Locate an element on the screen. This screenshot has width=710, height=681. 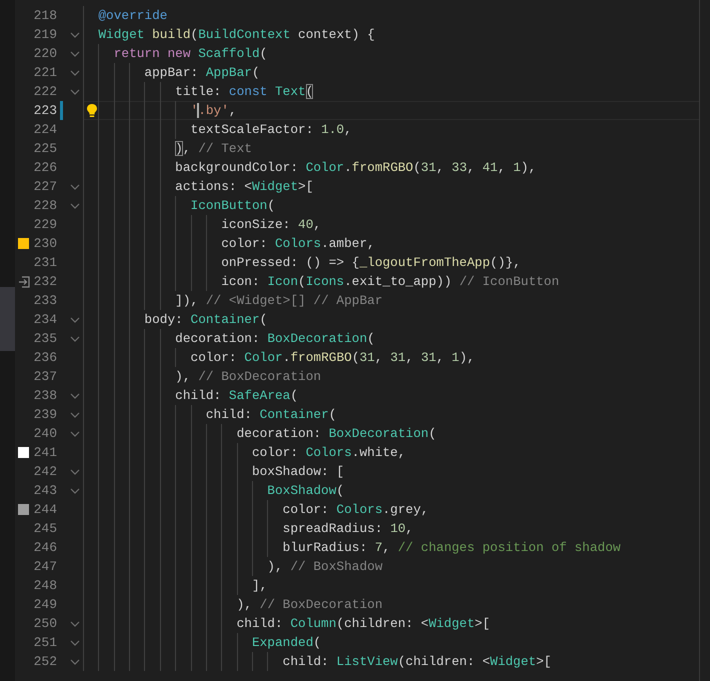
code-line: BoxShadow( is located at coordinates (391, 490).